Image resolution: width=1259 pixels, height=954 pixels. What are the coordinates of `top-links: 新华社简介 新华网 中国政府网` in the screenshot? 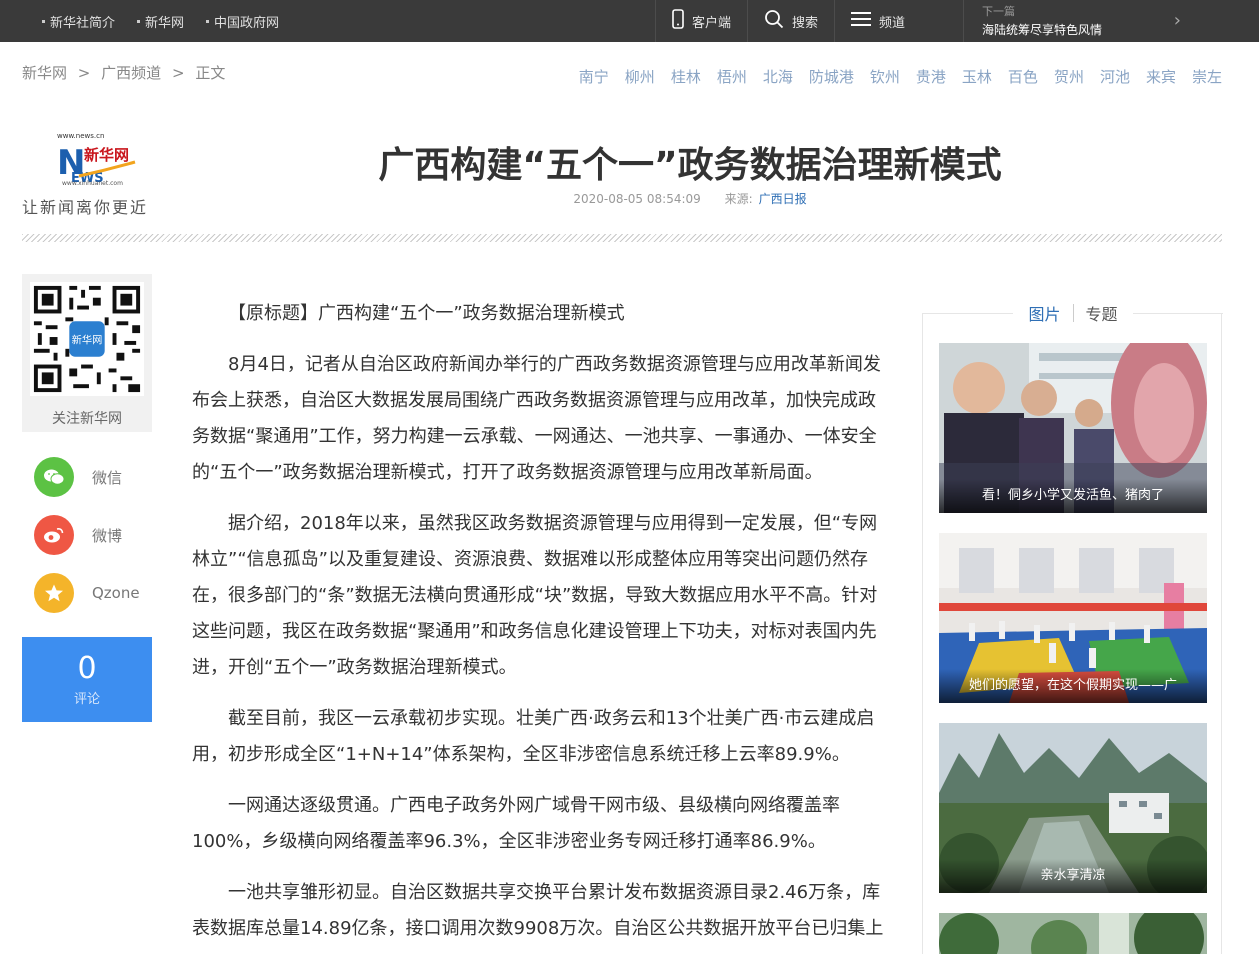 It's located at (171, 21).